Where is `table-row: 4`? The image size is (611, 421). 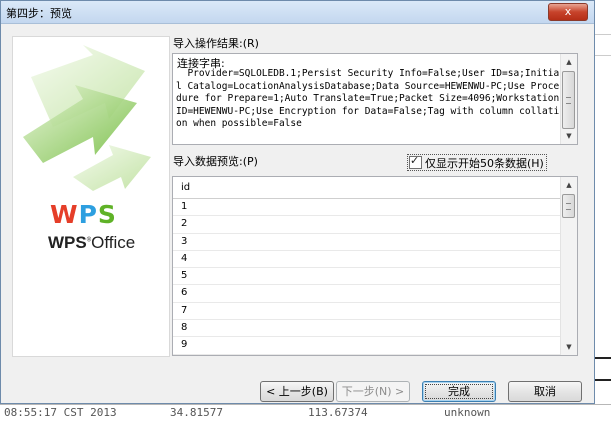
table-row: 4 is located at coordinates (367, 260).